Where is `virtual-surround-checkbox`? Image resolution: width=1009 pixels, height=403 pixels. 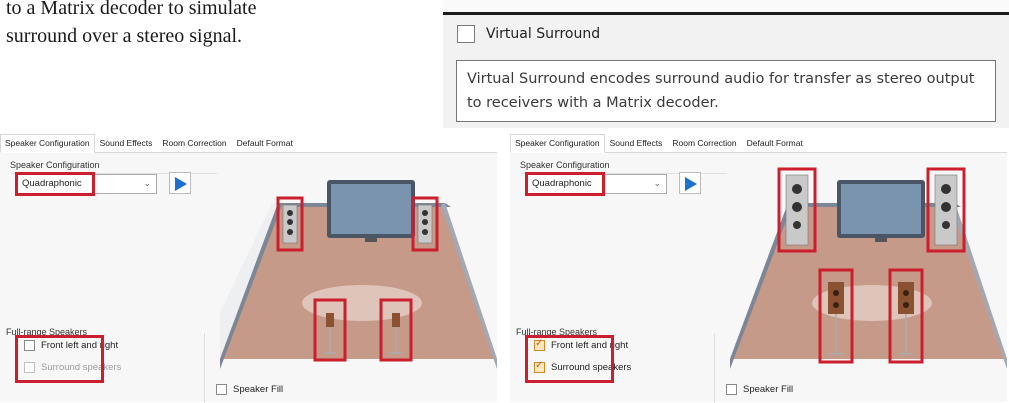
virtual-surround-checkbox is located at coordinates (466, 34).